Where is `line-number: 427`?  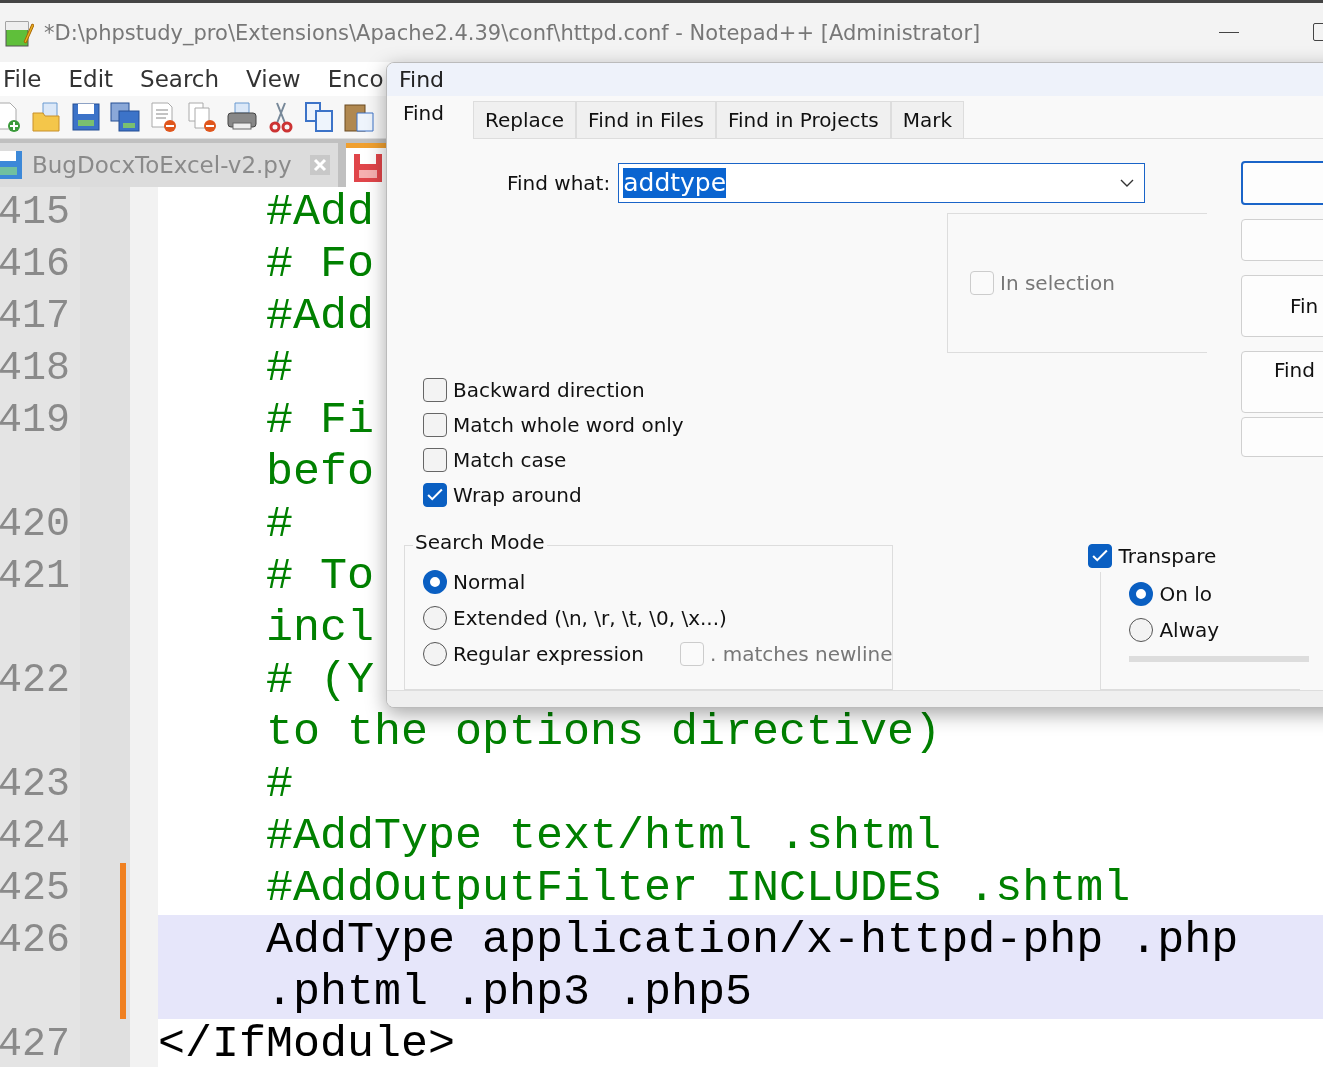 line-number: 427 is located at coordinates (35, 1044).